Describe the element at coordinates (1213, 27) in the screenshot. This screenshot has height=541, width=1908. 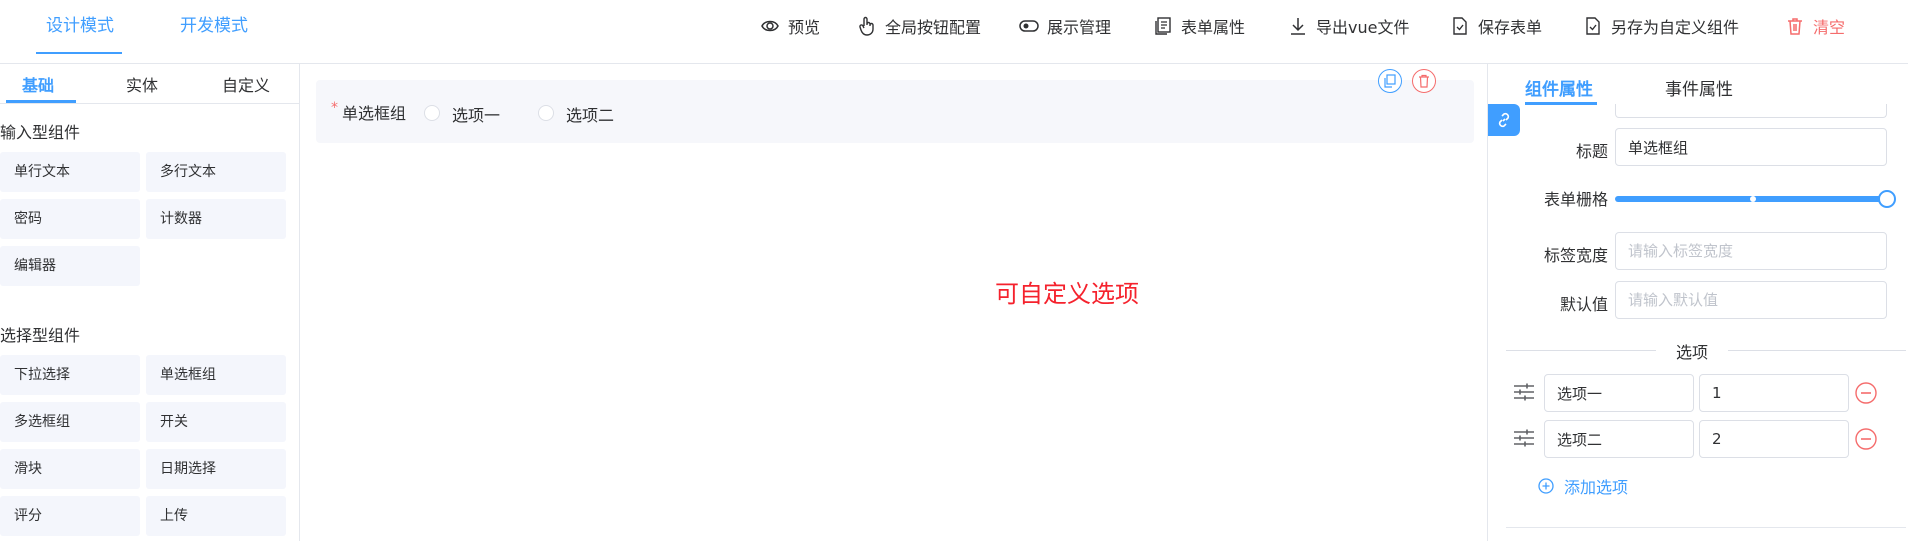
I see `form-properties-label: 表单属性` at that location.